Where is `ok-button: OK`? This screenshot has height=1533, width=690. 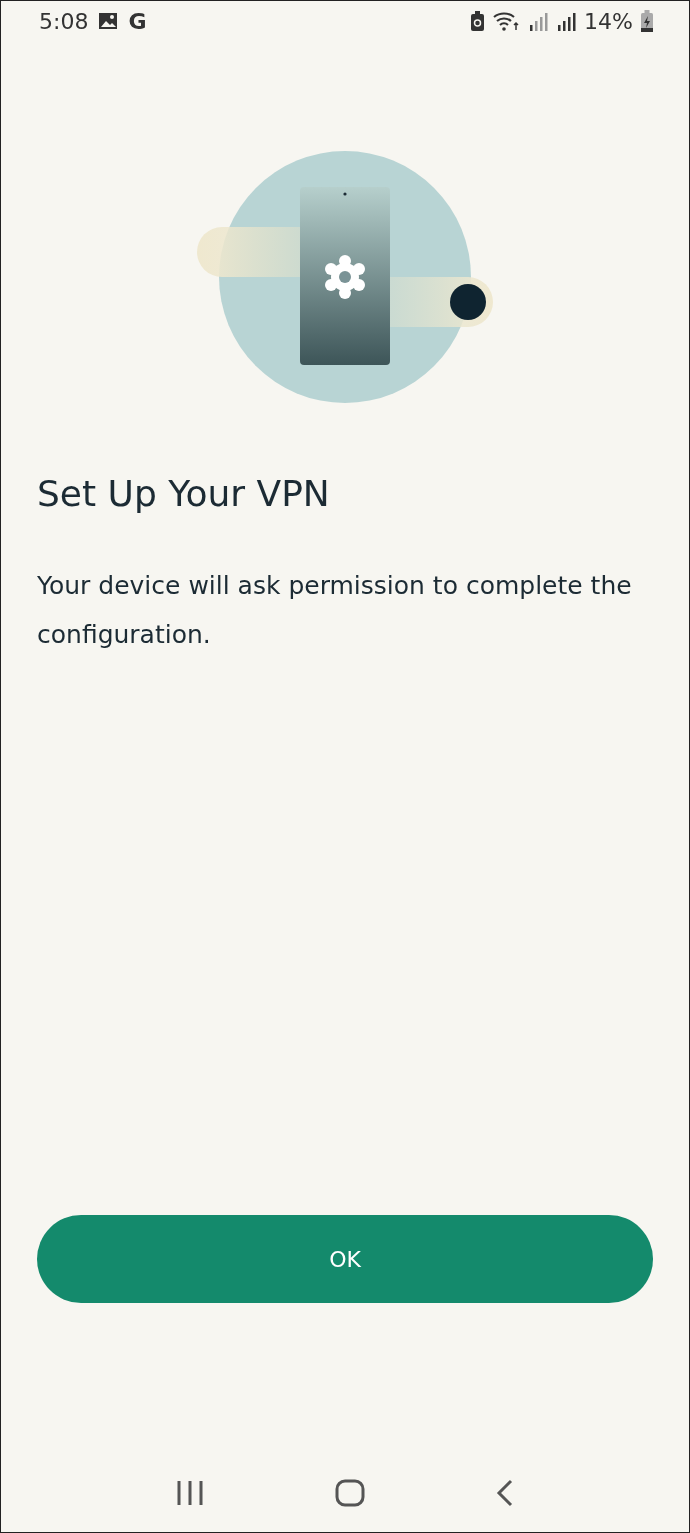
ok-button: OK is located at coordinates (345, 1259).